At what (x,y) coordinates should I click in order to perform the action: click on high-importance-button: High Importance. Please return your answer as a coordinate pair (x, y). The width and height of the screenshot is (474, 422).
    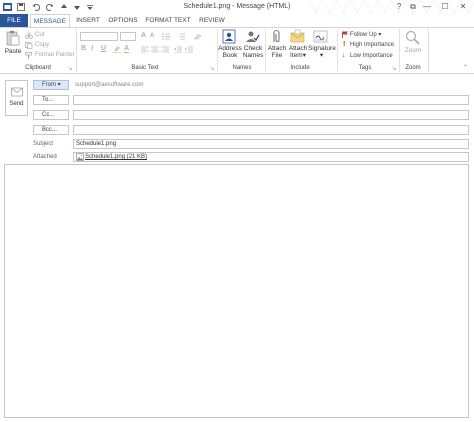
    Looking at the image, I should click on (372, 45).